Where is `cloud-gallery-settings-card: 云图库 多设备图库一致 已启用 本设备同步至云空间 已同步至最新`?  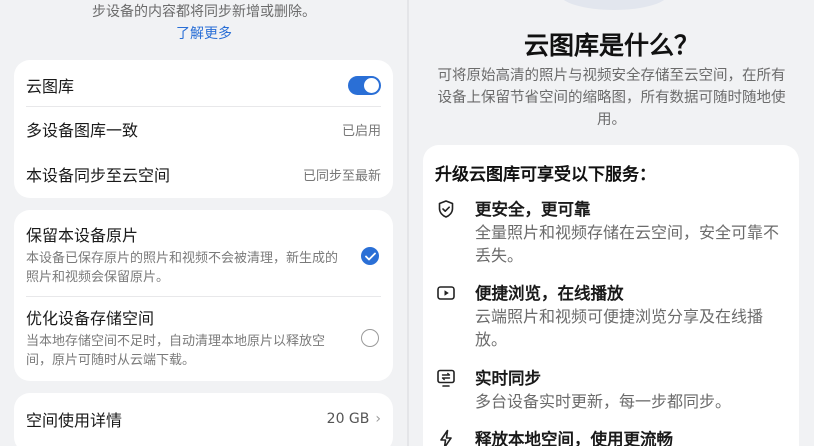
cloud-gallery-settings-card: 云图库 多设备图库一致 已启用 本设备同步至云空间 已同步至最新 is located at coordinates (203, 129).